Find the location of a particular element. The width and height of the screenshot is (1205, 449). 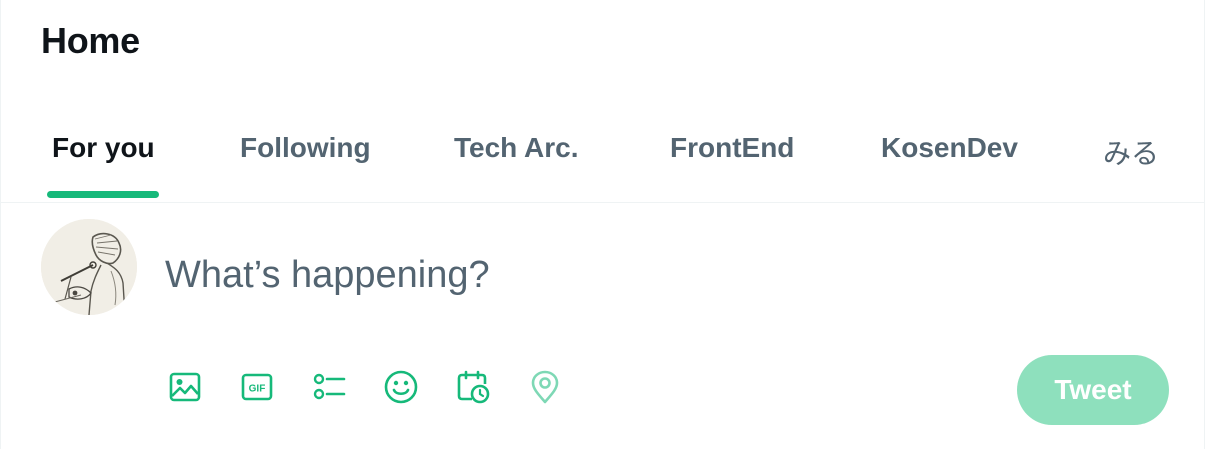

tab-label: For you is located at coordinates (103, 147).